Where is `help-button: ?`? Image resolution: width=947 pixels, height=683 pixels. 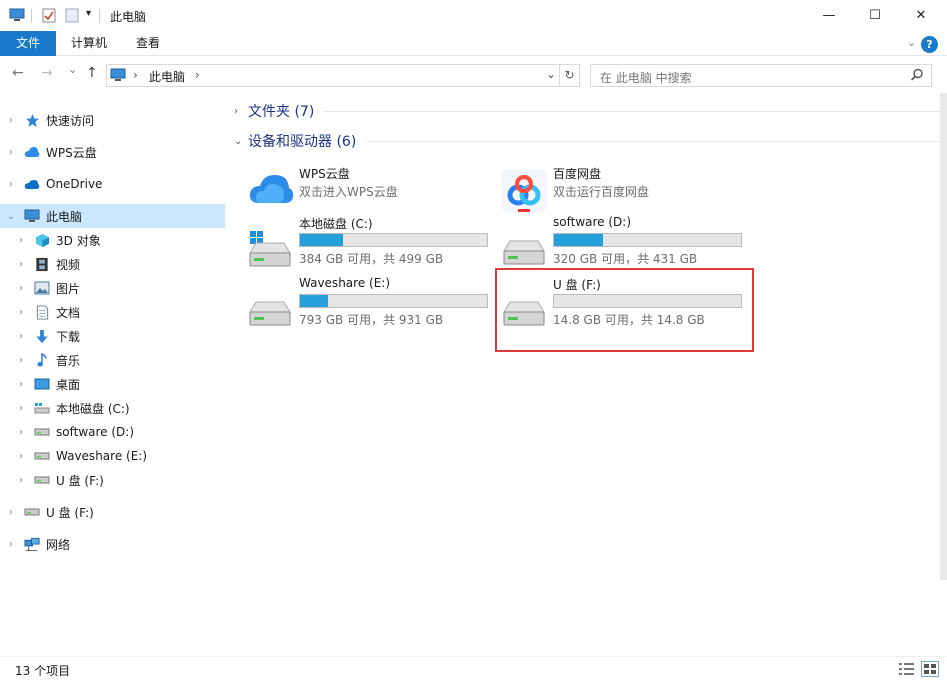
help-button: ? is located at coordinates (929, 44).